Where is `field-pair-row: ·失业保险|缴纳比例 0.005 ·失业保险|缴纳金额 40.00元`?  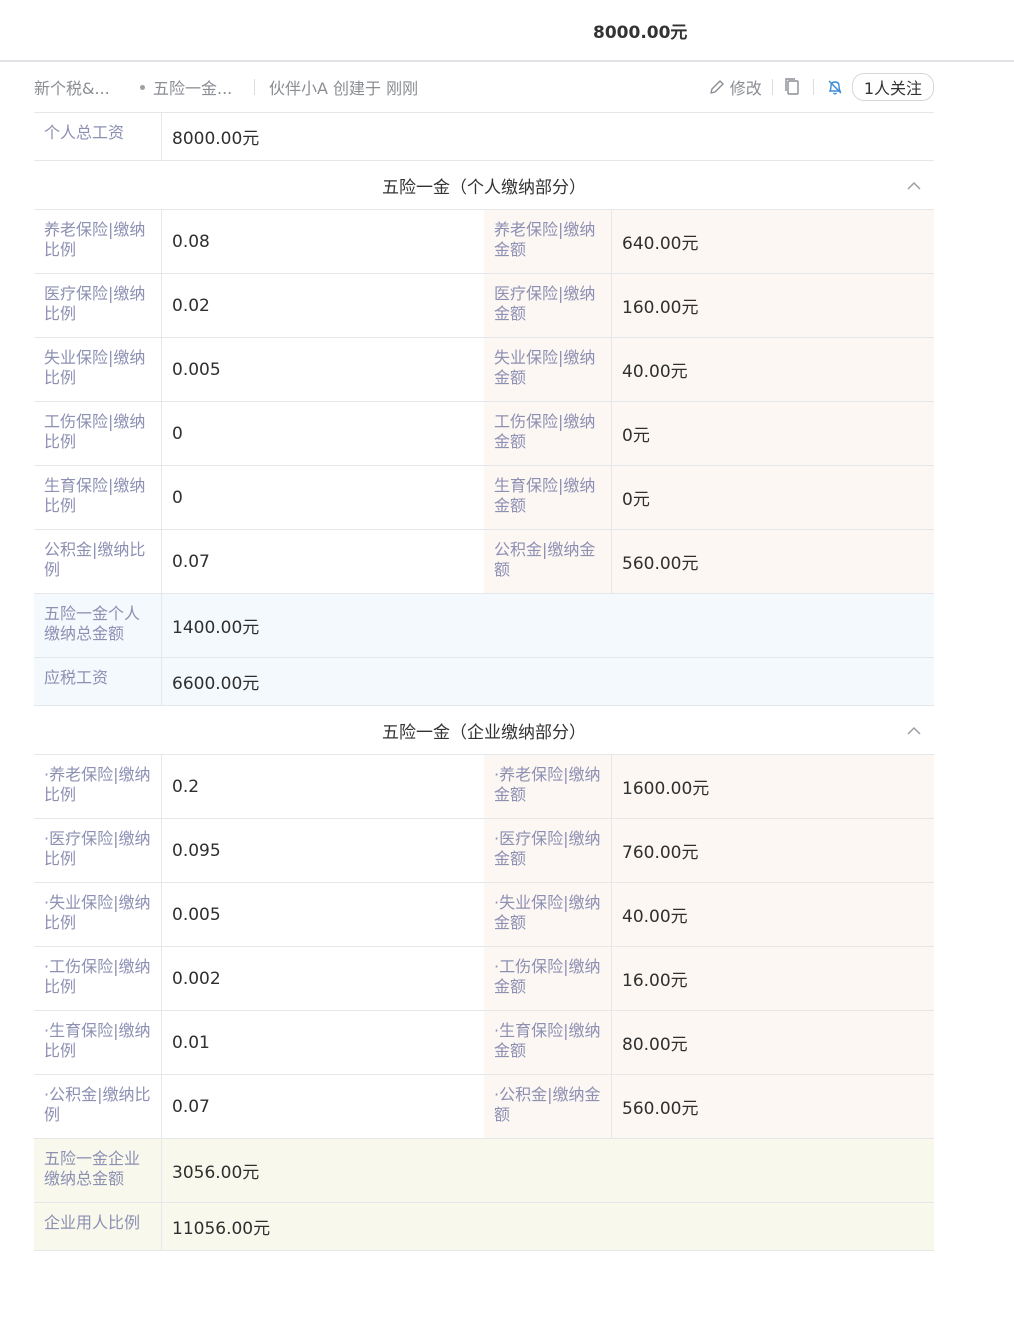
field-pair-row: ·失业保险|缴纳比例 0.005 ·失业保险|缴纳金额 40.00元 is located at coordinates (484, 915).